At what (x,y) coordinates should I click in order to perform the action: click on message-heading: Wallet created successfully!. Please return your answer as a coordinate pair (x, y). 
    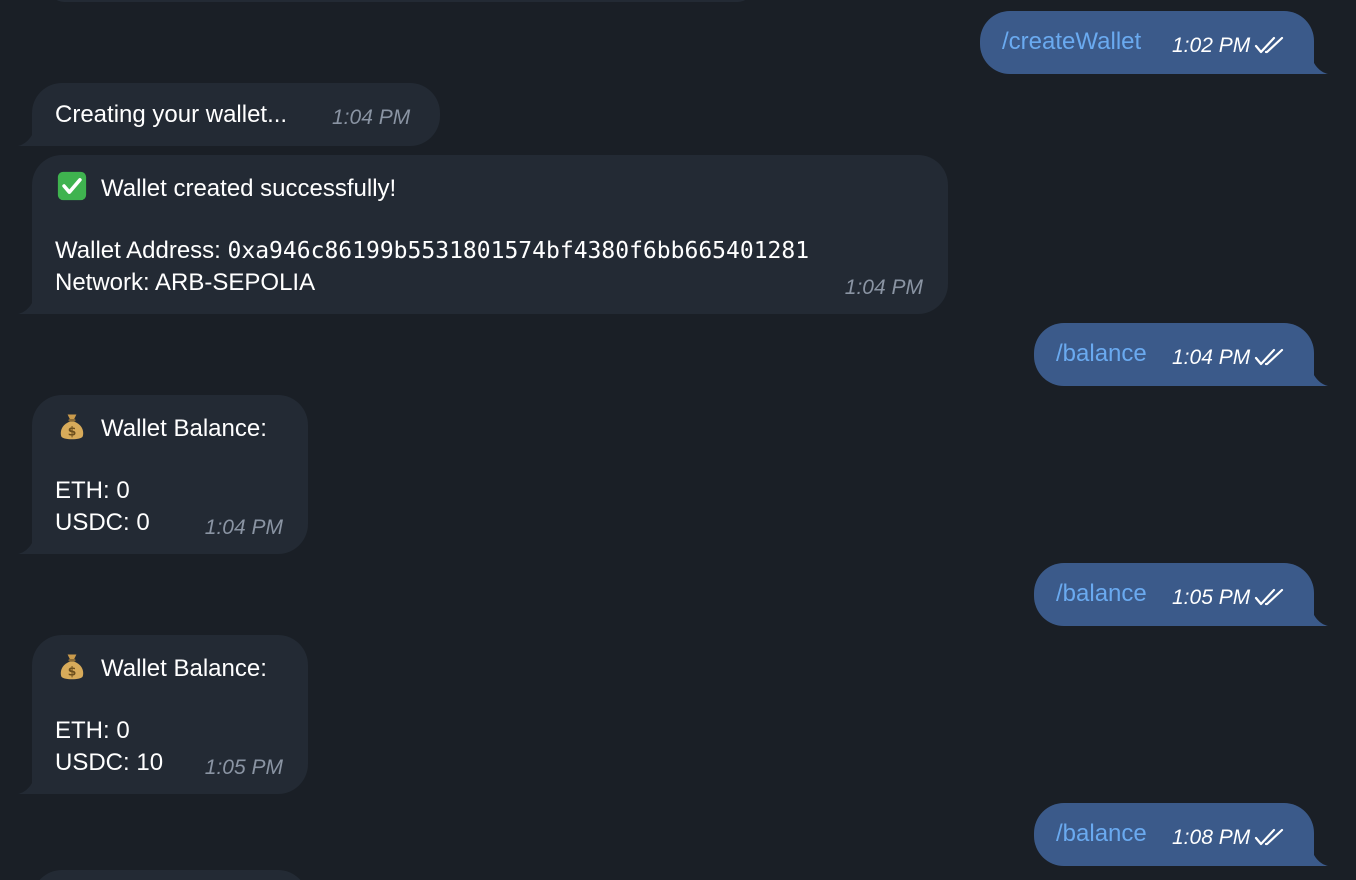
    Looking at the image, I should click on (249, 188).